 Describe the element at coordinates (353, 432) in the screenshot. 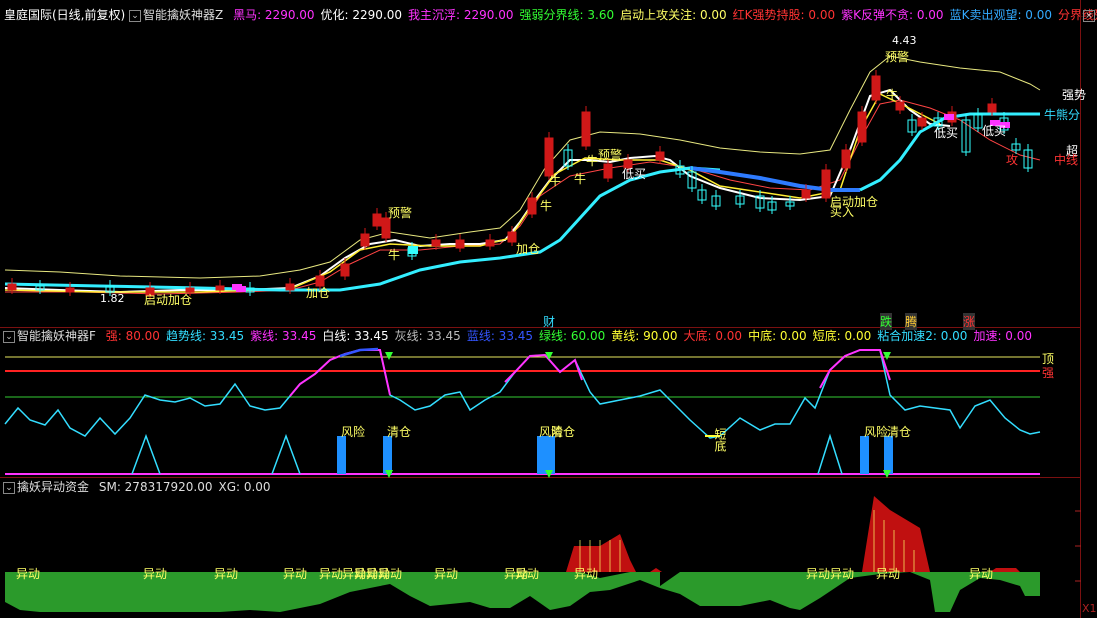

I see `risk-label-1: 风险` at that location.